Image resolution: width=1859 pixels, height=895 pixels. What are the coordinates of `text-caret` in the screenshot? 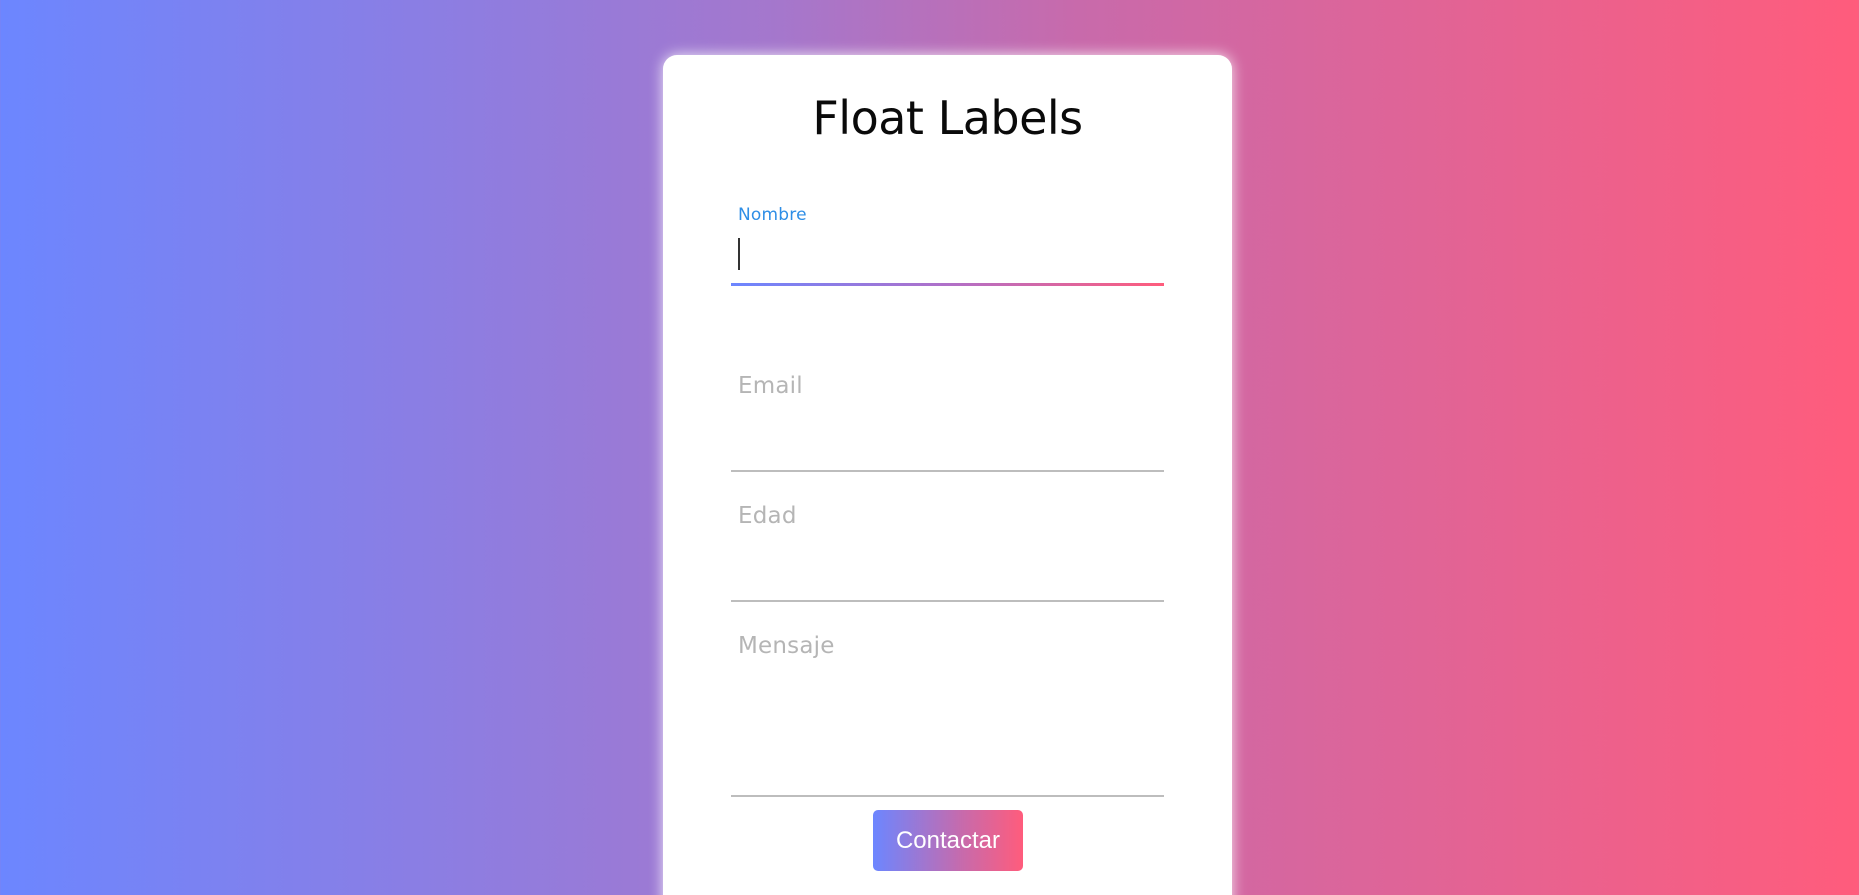 It's located at (739, 254).